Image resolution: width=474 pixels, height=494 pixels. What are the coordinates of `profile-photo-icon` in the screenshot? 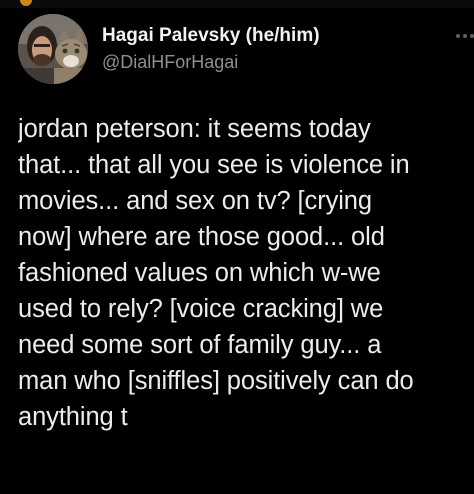 It's located at (53, 49).